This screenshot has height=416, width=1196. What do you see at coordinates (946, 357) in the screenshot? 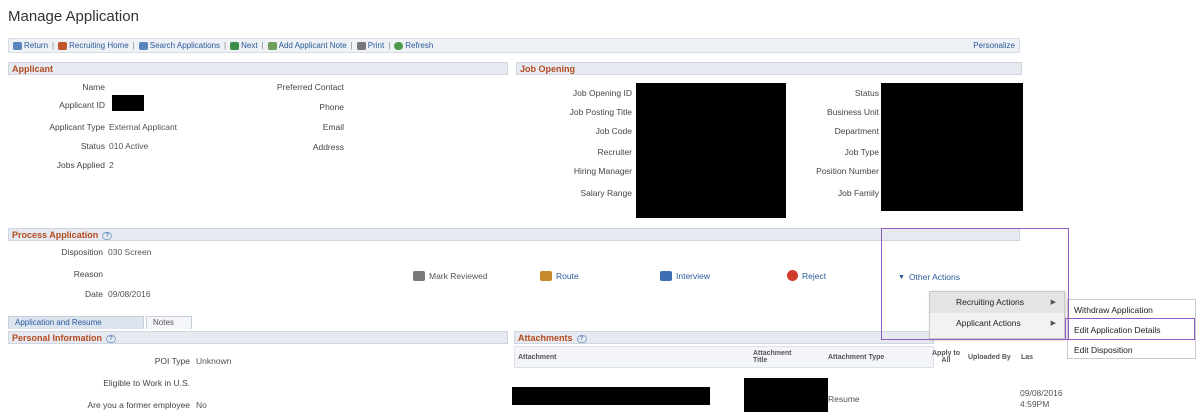
I see `column-header: Apply to All` at bounding box center [946, 357].